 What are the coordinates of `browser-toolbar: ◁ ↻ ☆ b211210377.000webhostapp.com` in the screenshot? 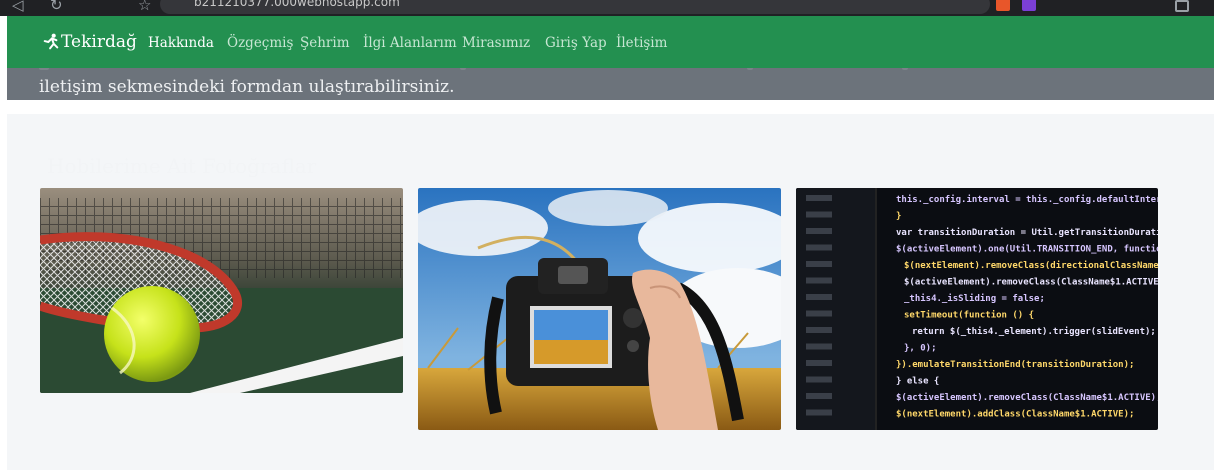 It's located at (607, 8).